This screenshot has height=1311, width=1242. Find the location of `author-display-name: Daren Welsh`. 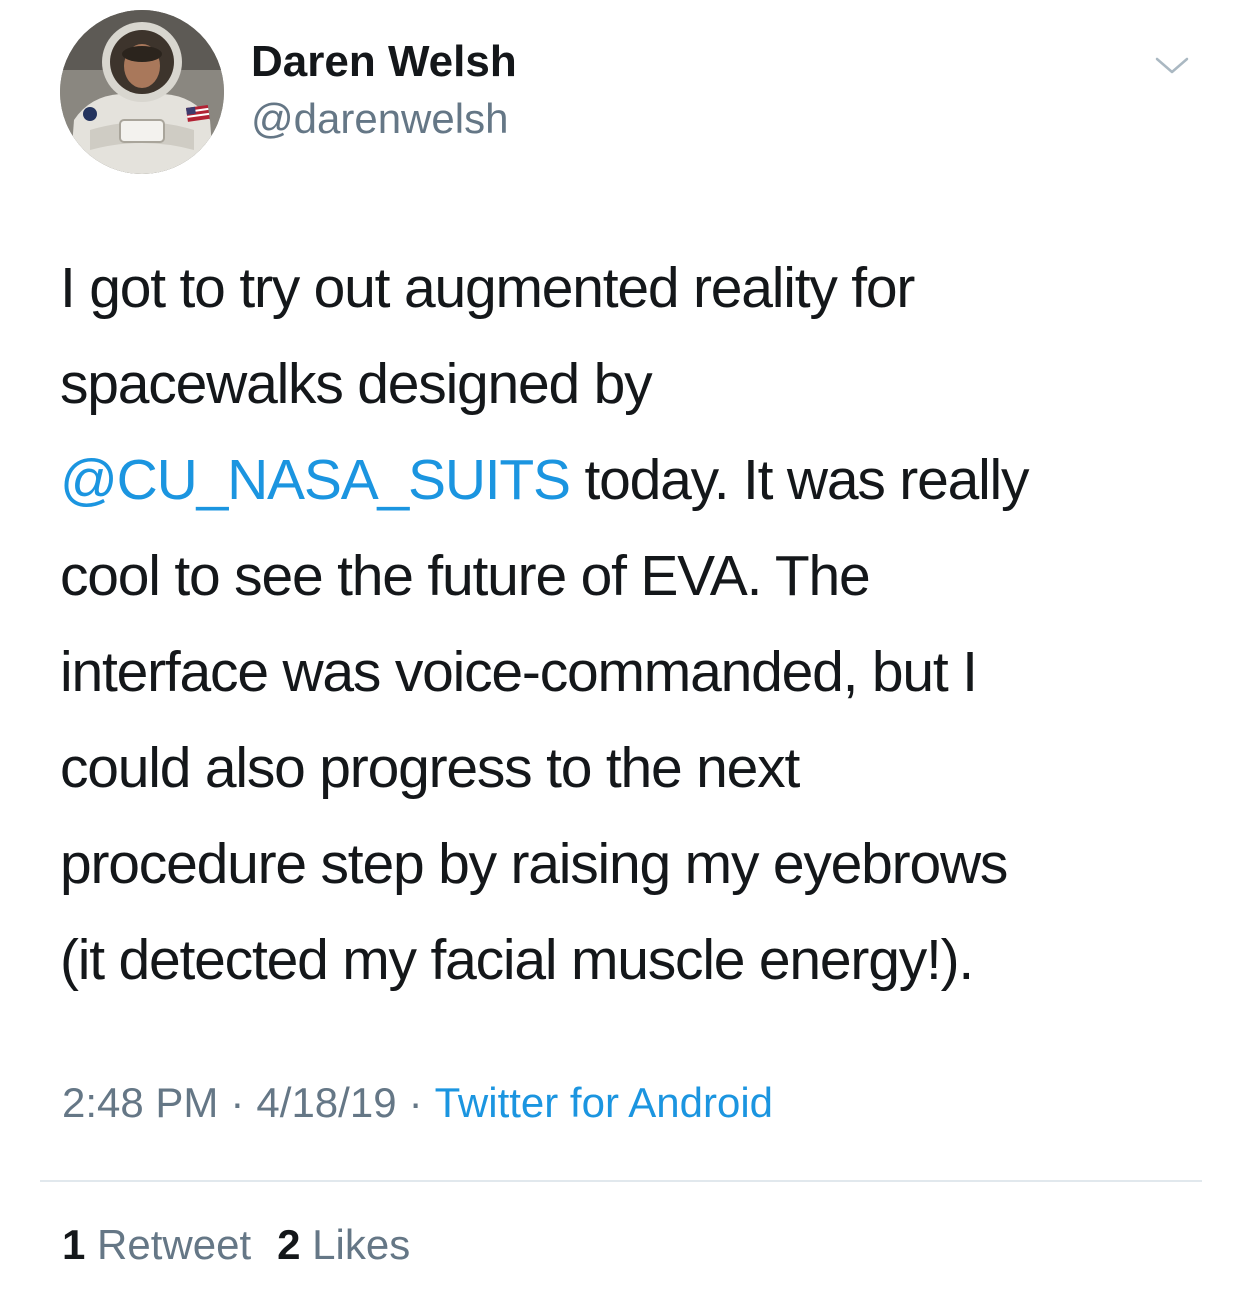

author-display-name: Daren Welsh is located at coordinates (384, 62).